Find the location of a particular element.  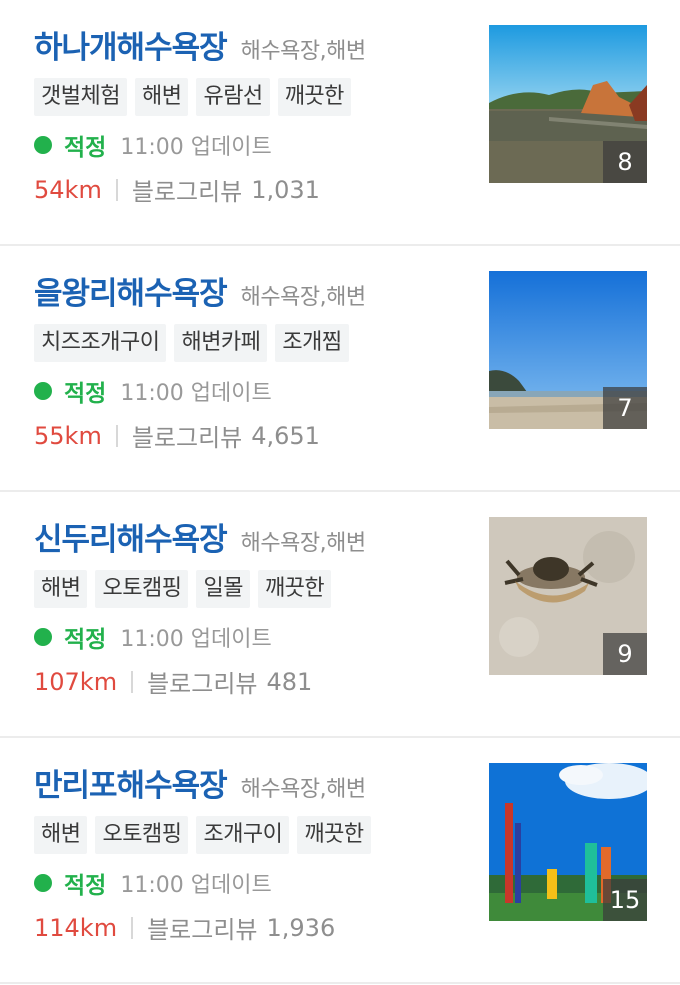

beach-title: 하나개해수욕장 is located at coordinates (131, 44).